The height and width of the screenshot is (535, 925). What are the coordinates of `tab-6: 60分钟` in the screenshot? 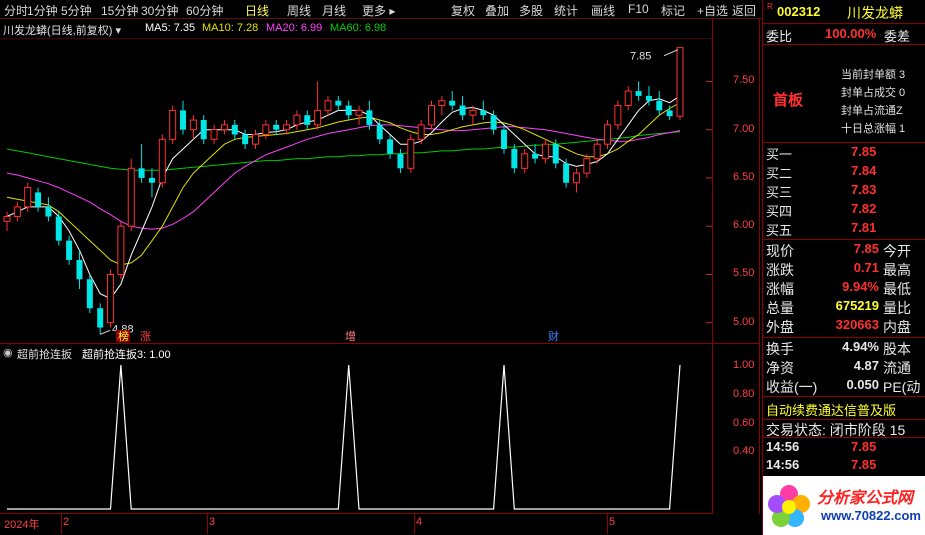 It's located at (204, 10).